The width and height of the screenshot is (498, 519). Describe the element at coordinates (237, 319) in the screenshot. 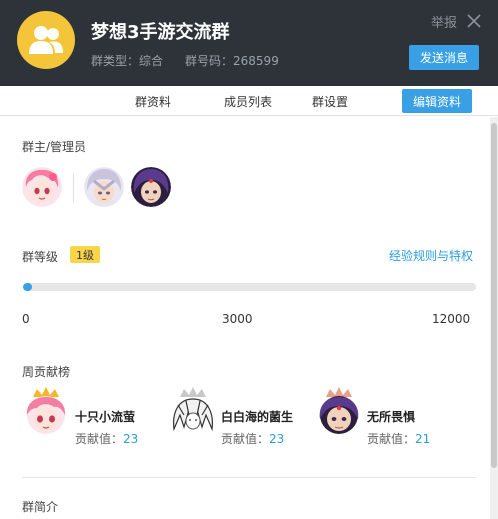

I see `progress-tick-mid: 3000` at that location.